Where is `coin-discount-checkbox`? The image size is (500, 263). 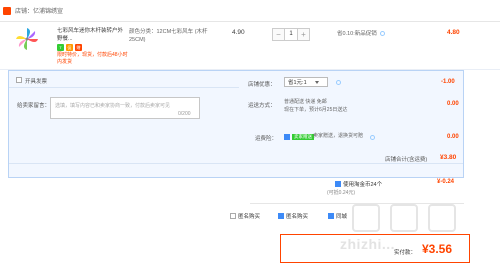 coin-discount-checkbox is located at coordinates (338, 184).